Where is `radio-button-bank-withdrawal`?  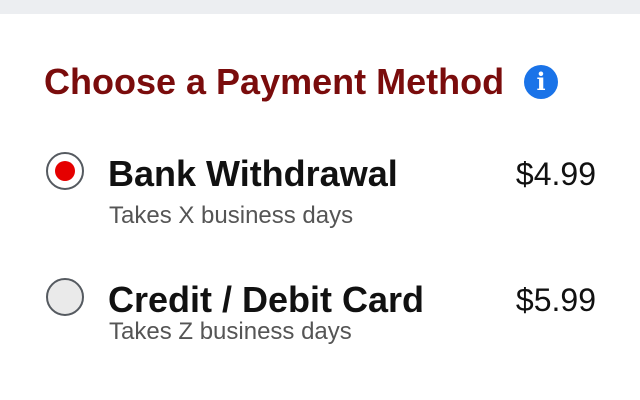 radio-button-bank-withdrawal is located at coordinates (65, 171).